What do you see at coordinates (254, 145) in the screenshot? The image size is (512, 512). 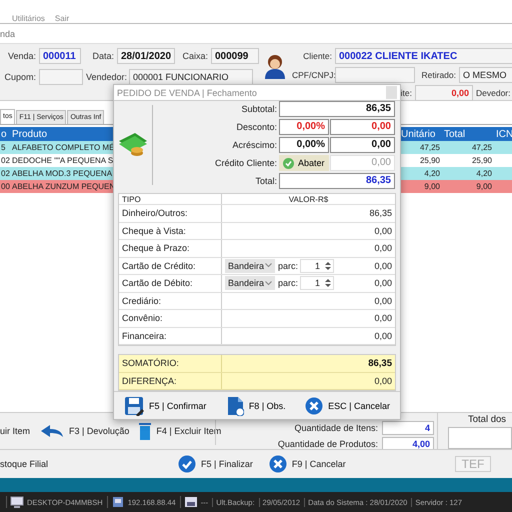 I see `field-label: Acréscimo:` at bounding box center [254, 145].